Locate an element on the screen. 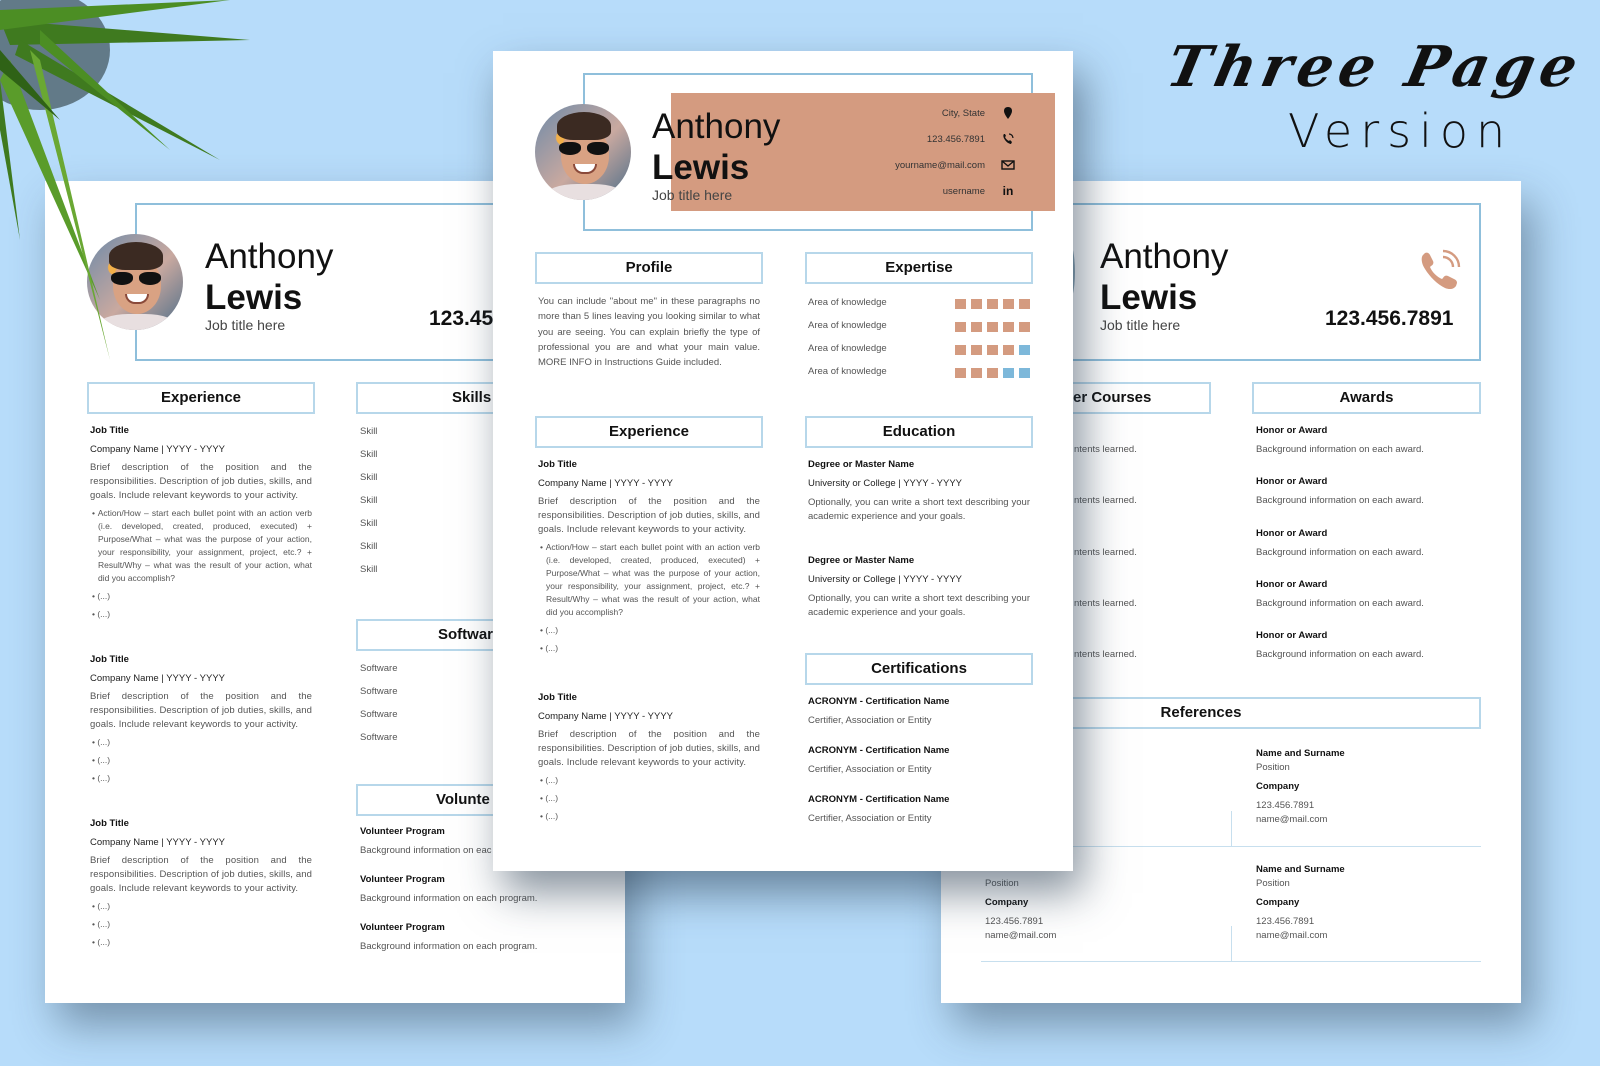  banner-title: Three Page is located at coordinates (1375, 67).